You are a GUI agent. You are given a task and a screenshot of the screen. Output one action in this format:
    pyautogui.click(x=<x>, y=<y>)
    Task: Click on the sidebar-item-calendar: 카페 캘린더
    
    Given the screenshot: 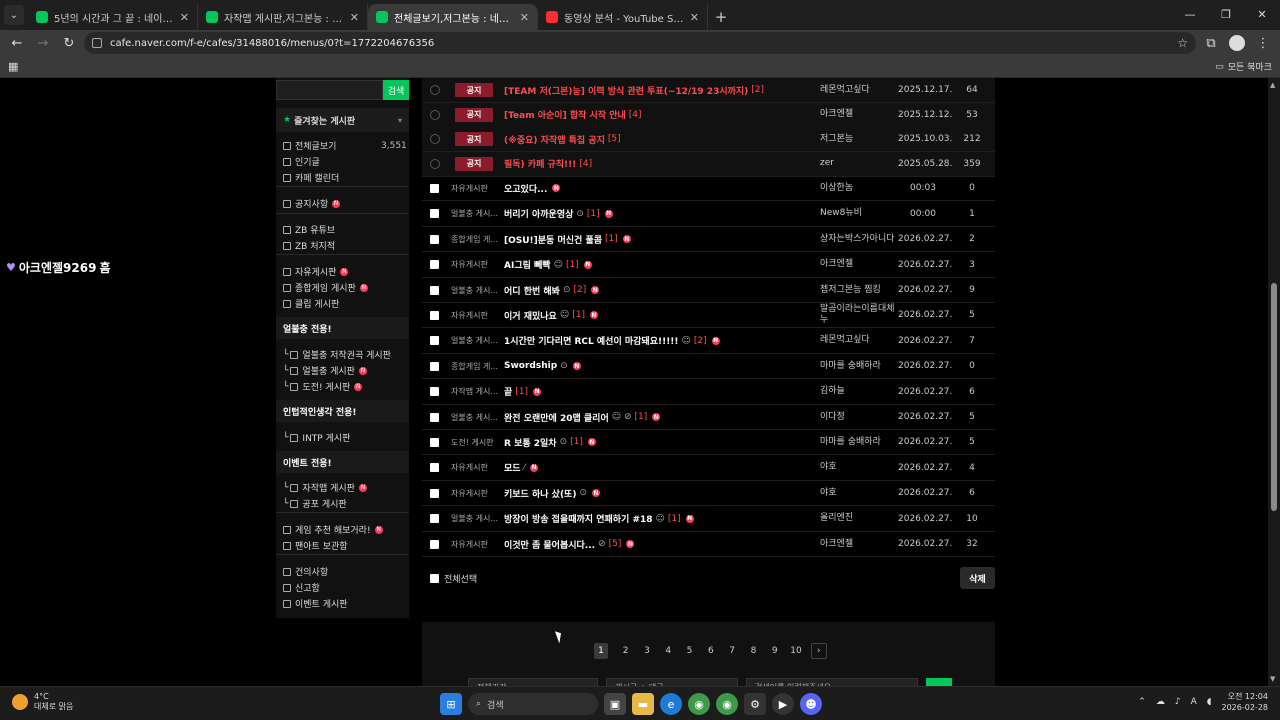 What is the action you would take?
    pyautogui.click(x=311, y=177)
    